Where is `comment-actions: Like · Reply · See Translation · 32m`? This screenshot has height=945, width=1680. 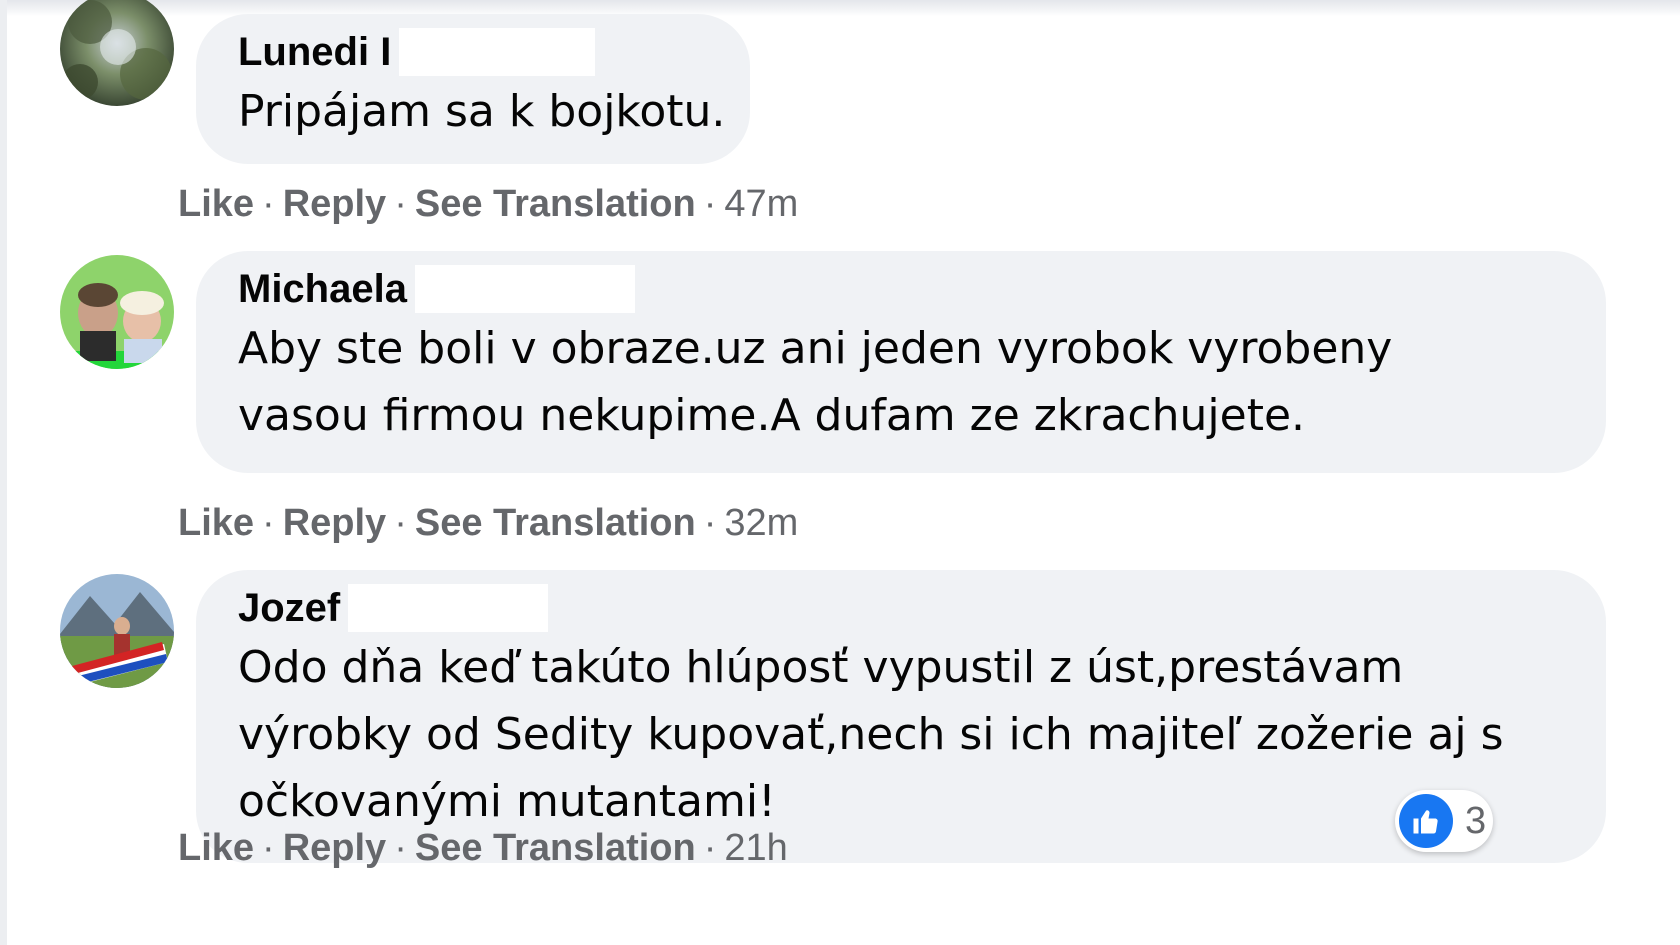 comment-actions: Like · Reply · See Translation · 32m is located at coordinates (488, 523).